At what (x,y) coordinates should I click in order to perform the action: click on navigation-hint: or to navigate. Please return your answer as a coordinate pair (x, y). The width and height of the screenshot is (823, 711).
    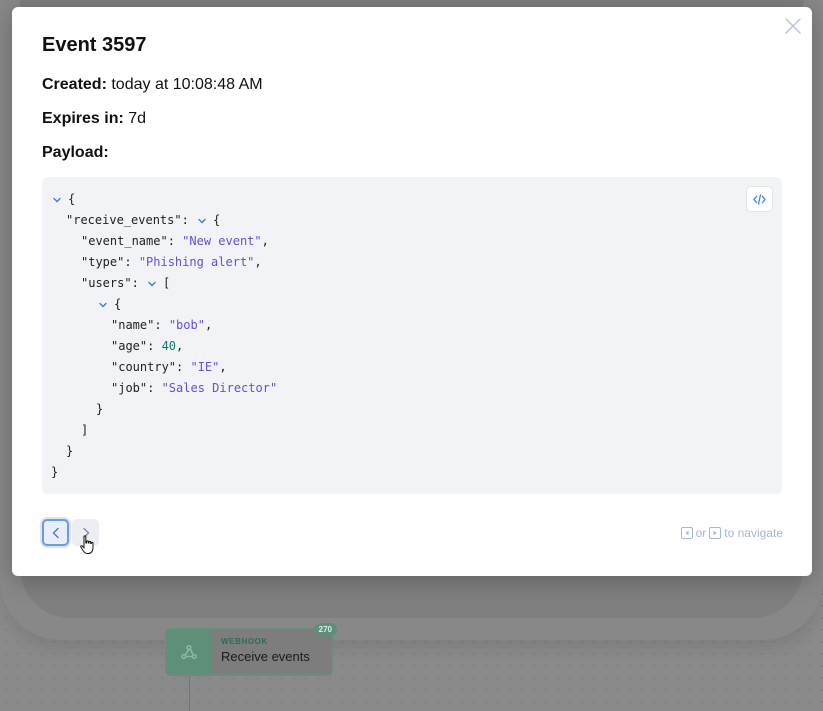
    Looking at the image, I should click on (731, 533).